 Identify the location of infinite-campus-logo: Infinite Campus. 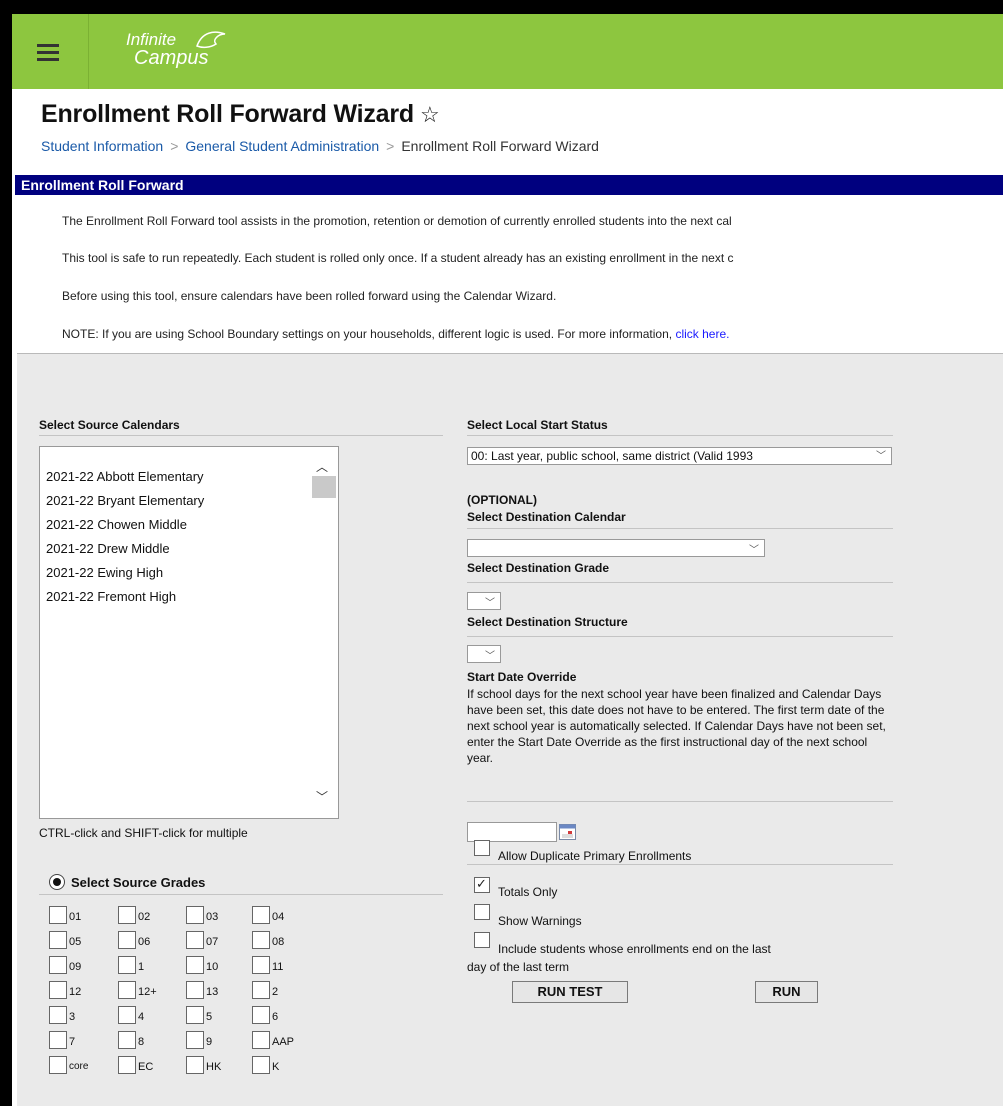
(176, 50).